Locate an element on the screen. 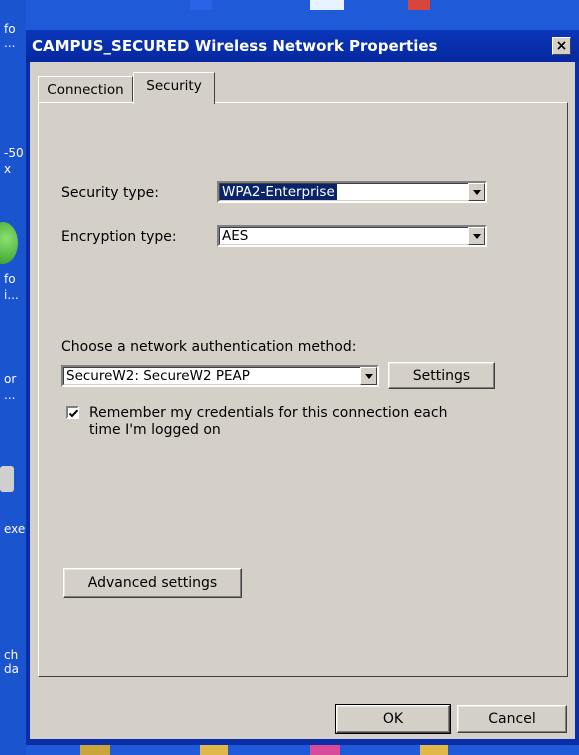  desktop-icon-label: da is located at coordinates (11, 669).